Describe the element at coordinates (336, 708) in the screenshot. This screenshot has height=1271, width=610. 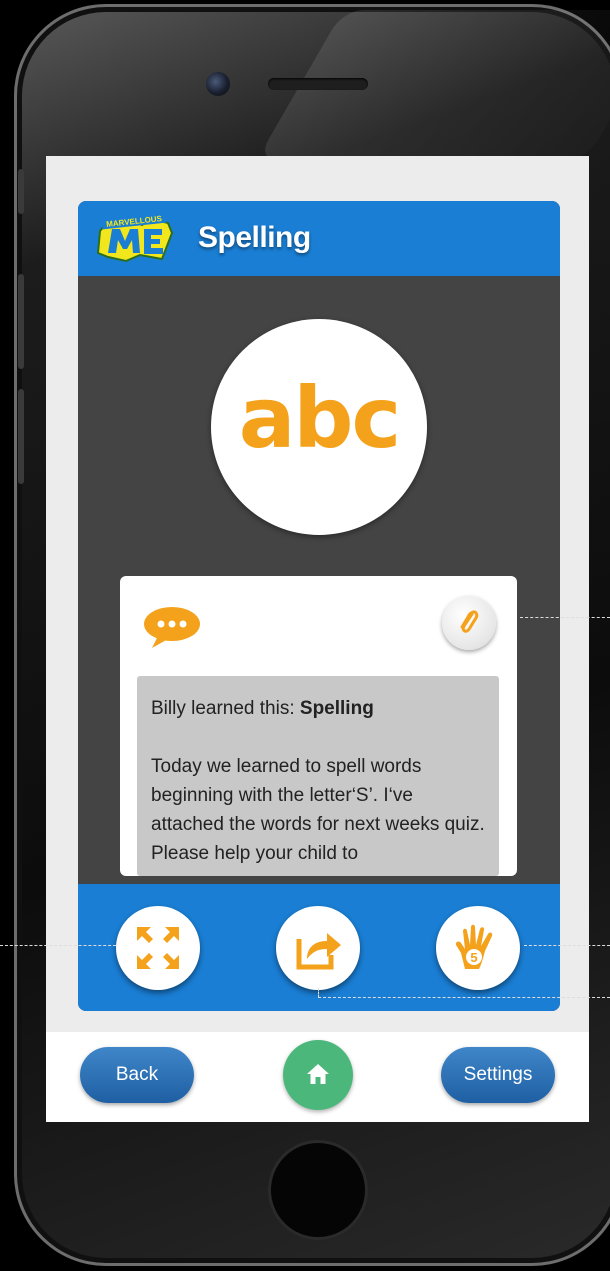
I see `learned-topic: Spelling` at that location.